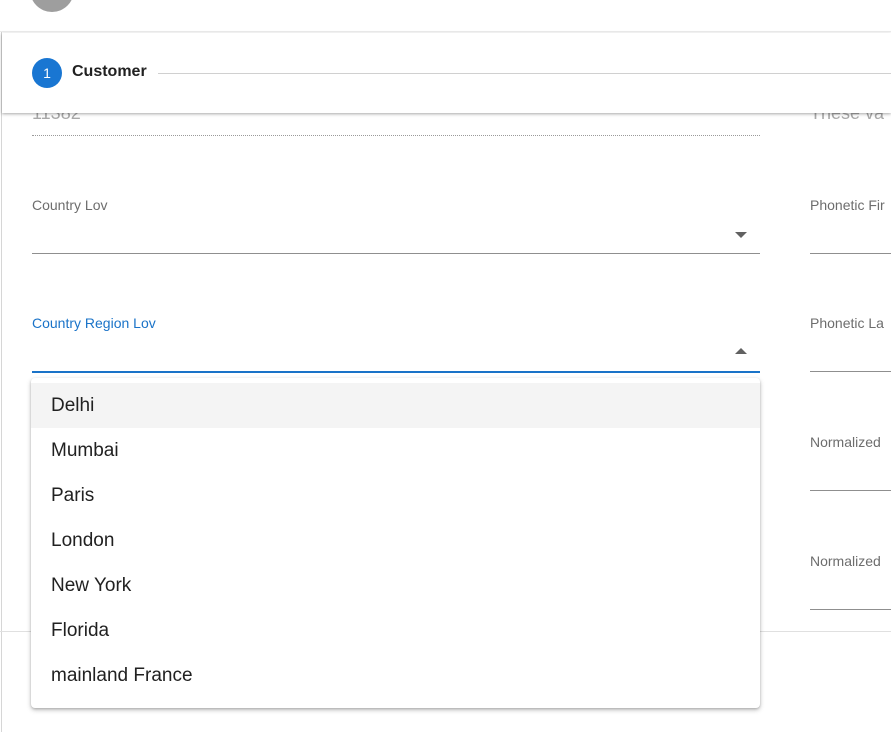 Image resolution: width=891 pixels, height=732 pixels. I want to click on avatar, so click(52, 6).